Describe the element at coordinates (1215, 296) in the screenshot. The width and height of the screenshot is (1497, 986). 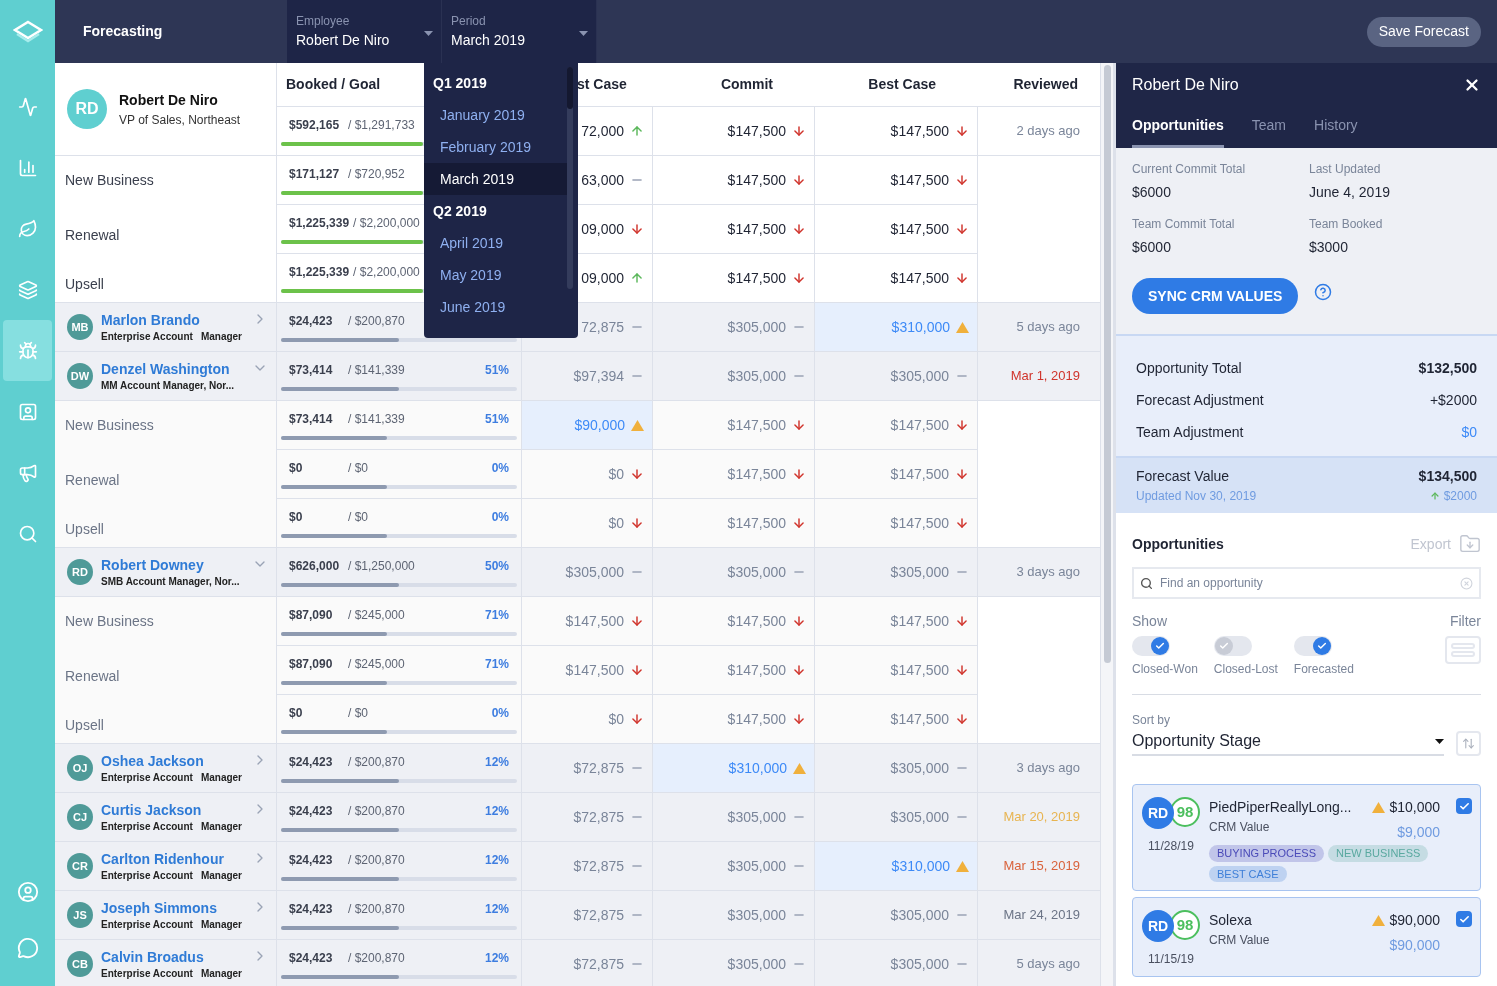
I see `sync-crm-button: SYNC CRM VALUES` at that location.